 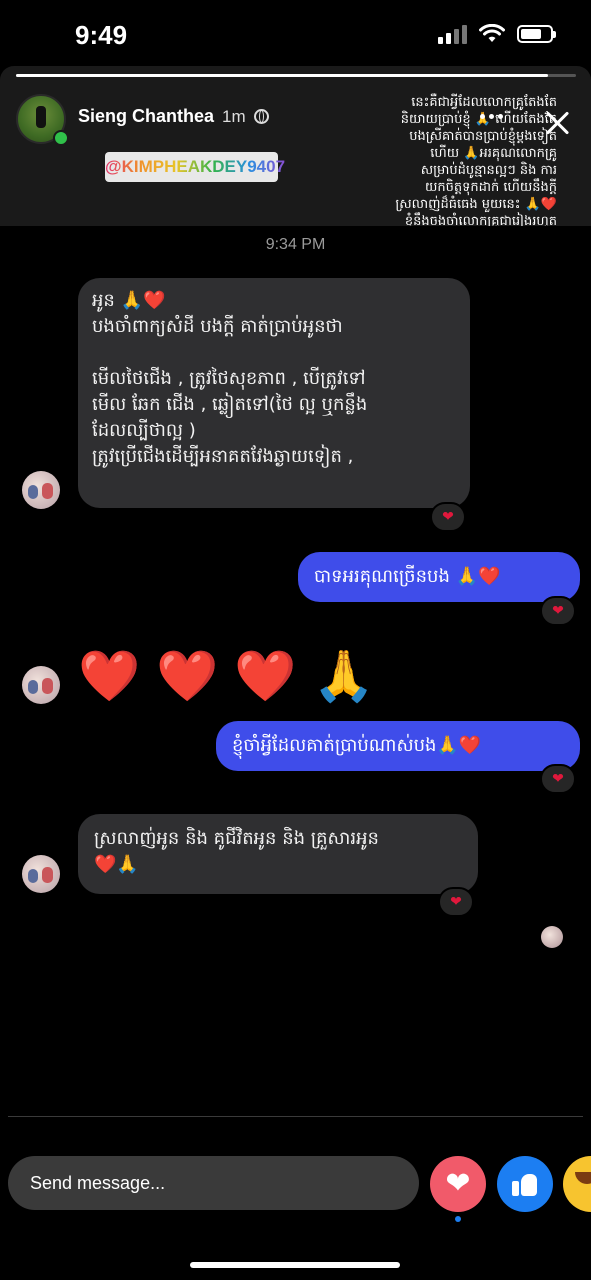 I want to click on emoji-message: ❤️ ❤️ ❤️ 🙏, so click(x=226, y=676).